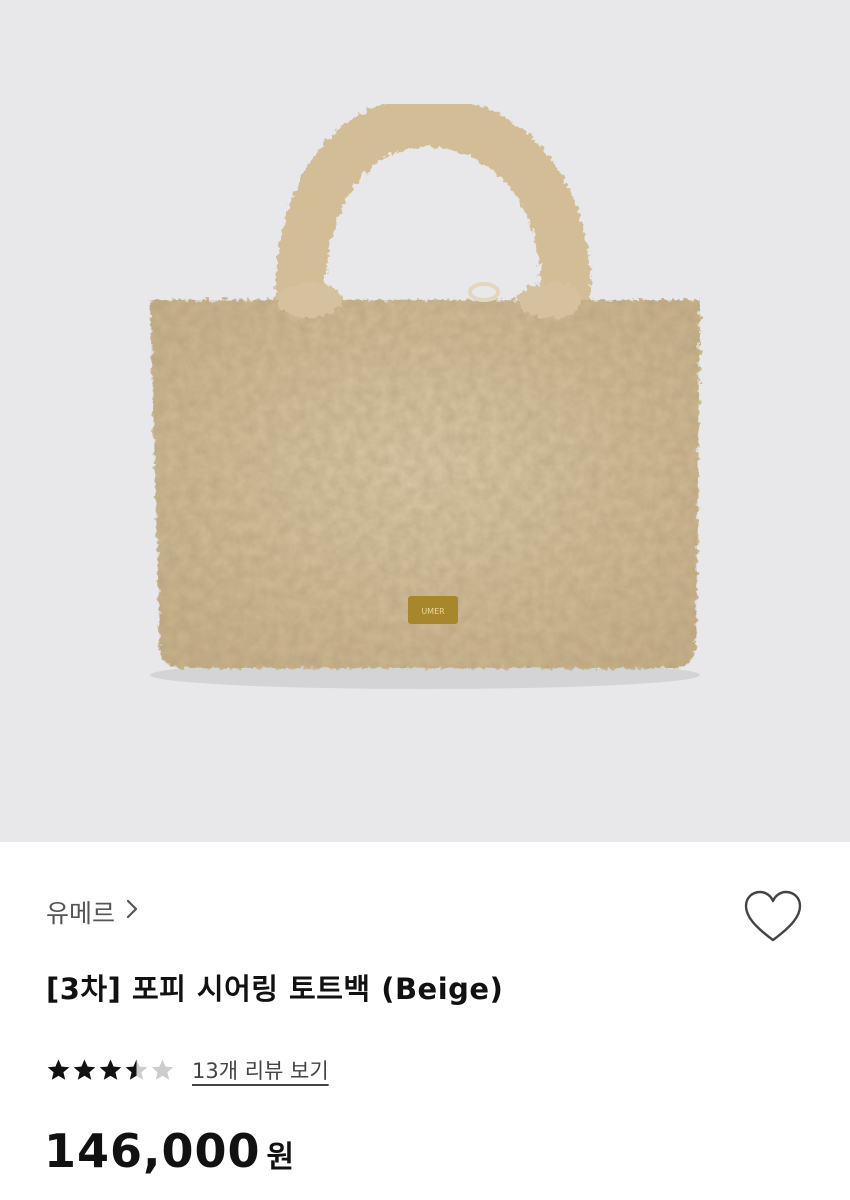 The width and height of the screenshot is (850, 1200). What do you see at coordinates (275, 989) in the screenshot?
I see `product-title: [3차] 포피 시어링 토트백 (Beige)` at bounding box center [275, 989].